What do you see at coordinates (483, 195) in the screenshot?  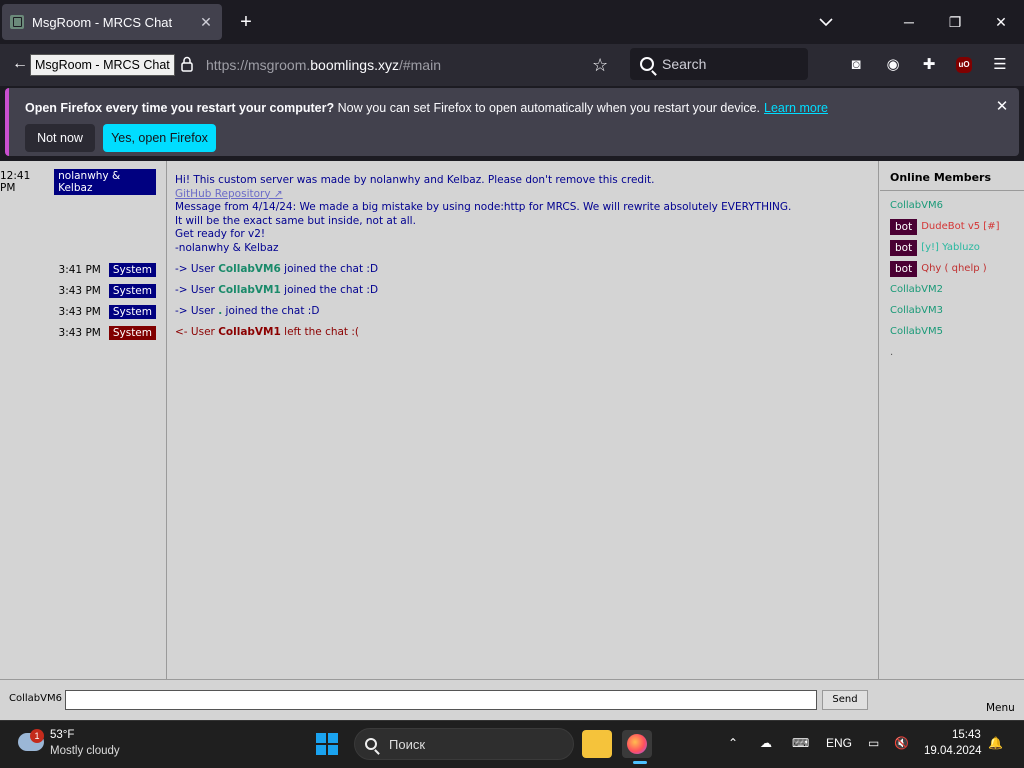 I see `github-repository-link: GitHub Repository ↗` at bounding box center [483, 195].